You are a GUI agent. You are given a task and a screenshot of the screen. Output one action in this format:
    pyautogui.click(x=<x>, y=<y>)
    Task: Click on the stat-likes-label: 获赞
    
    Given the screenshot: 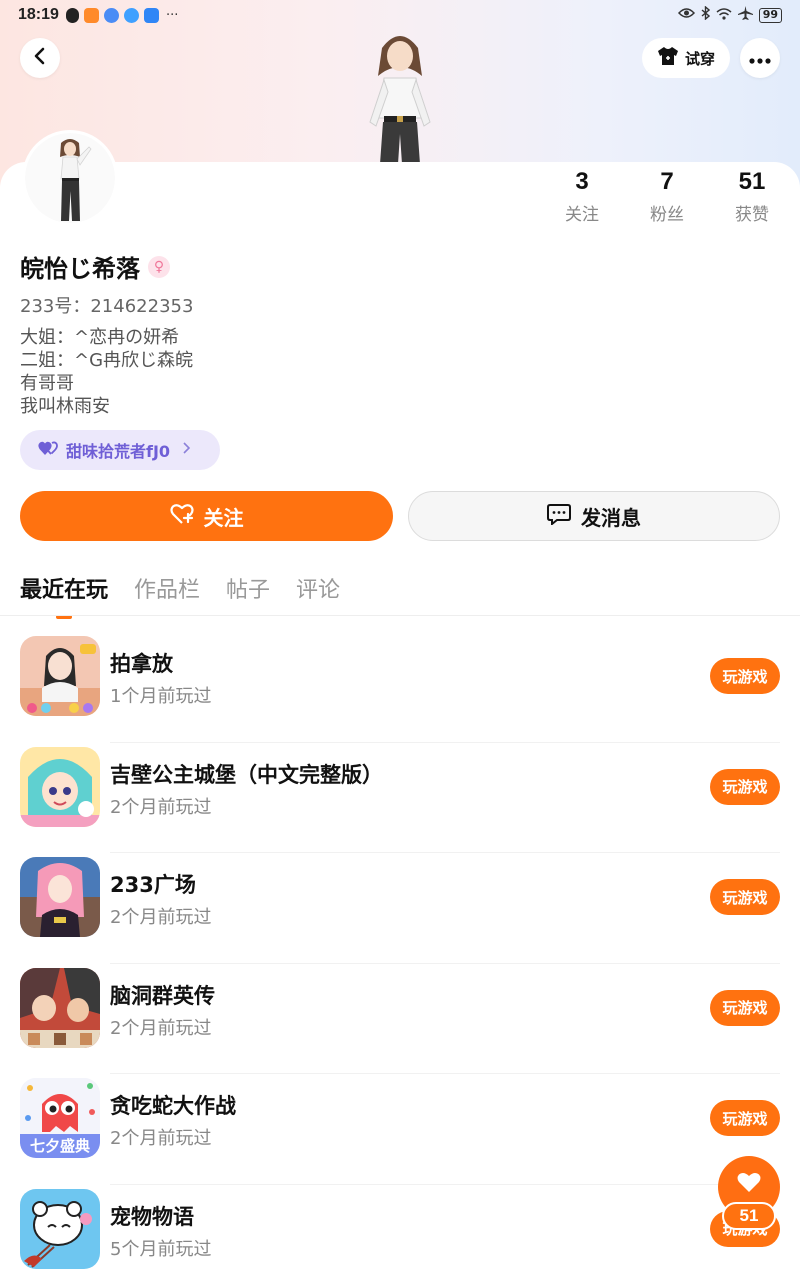 What is the action you would take?
    pyautogui.click(x=752, y=215)
    